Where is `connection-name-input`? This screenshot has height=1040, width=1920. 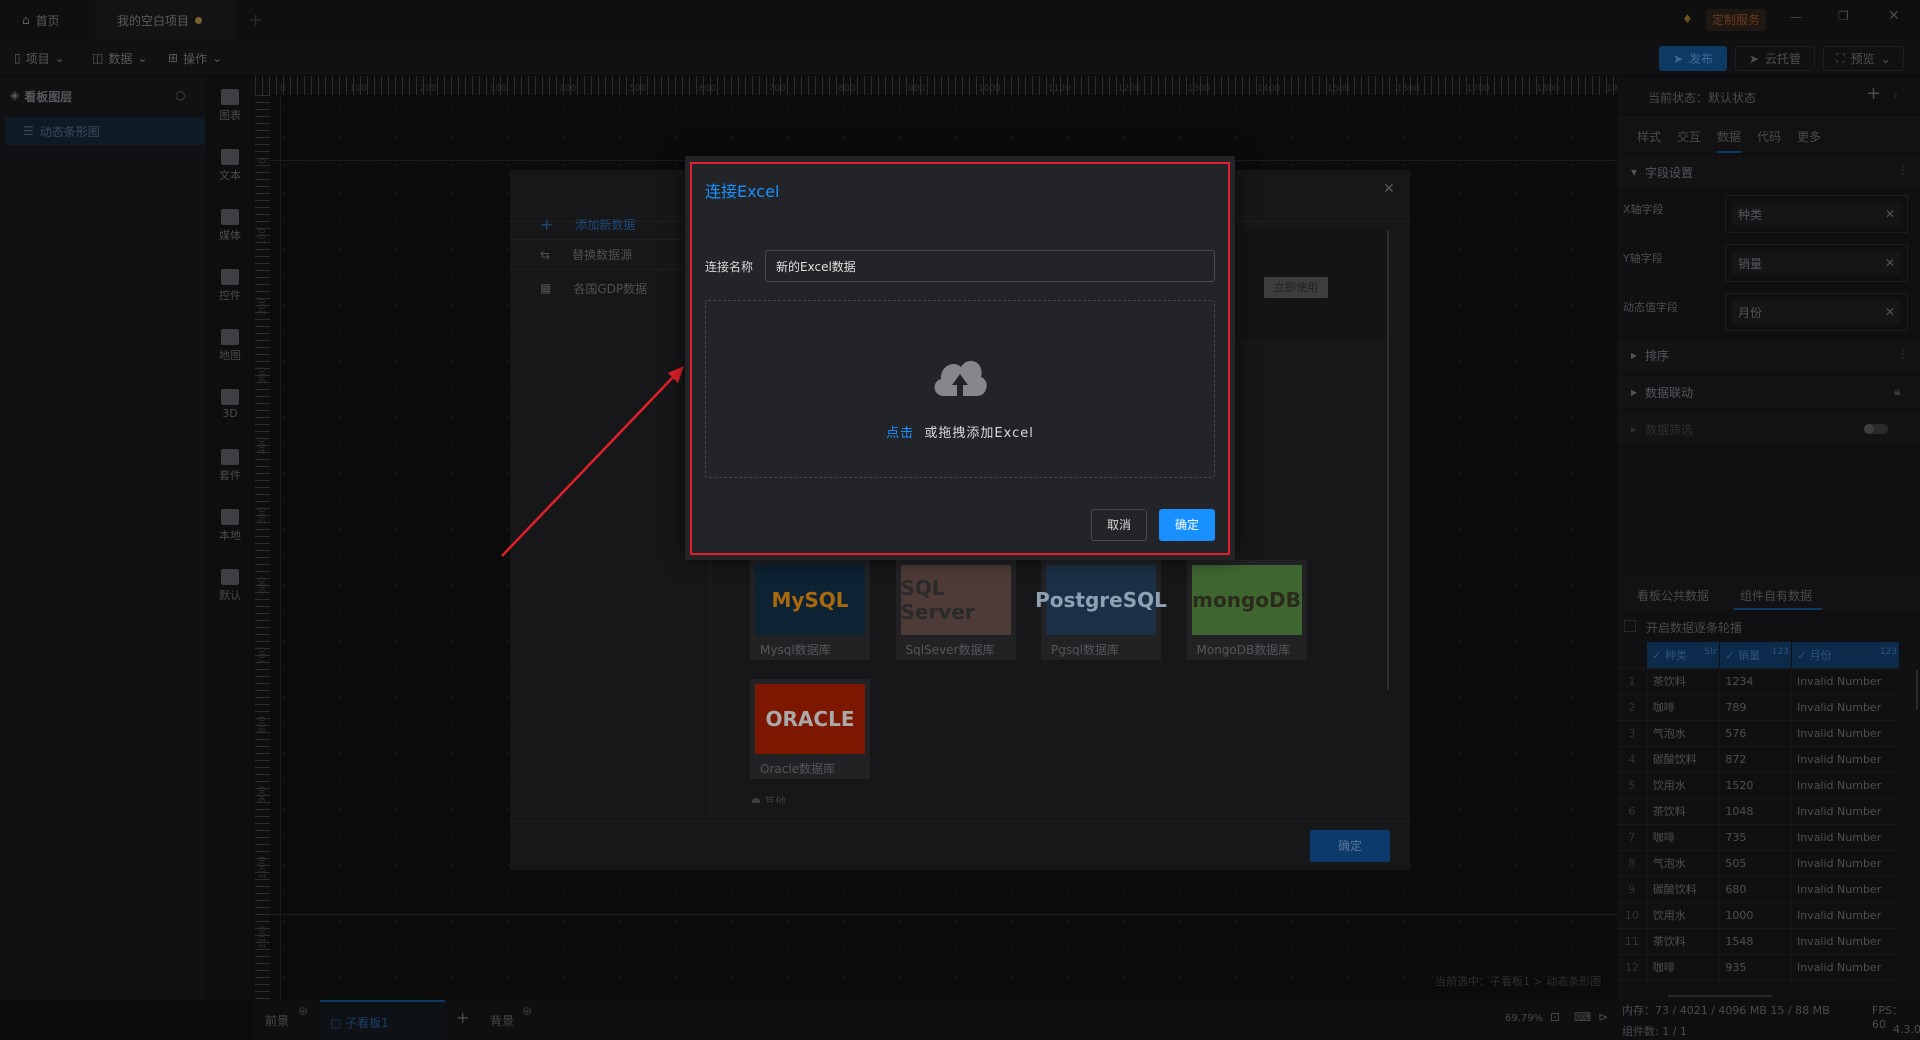 connection-name-input is located at coordinates (990, 266).